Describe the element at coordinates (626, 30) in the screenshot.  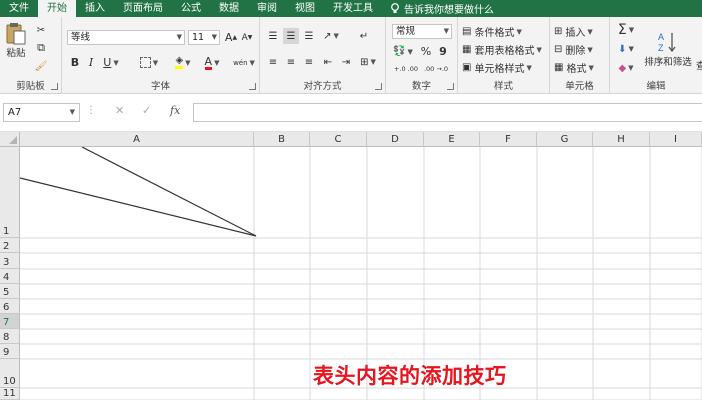
I see `autosum-button: Σ ▼` at that location.